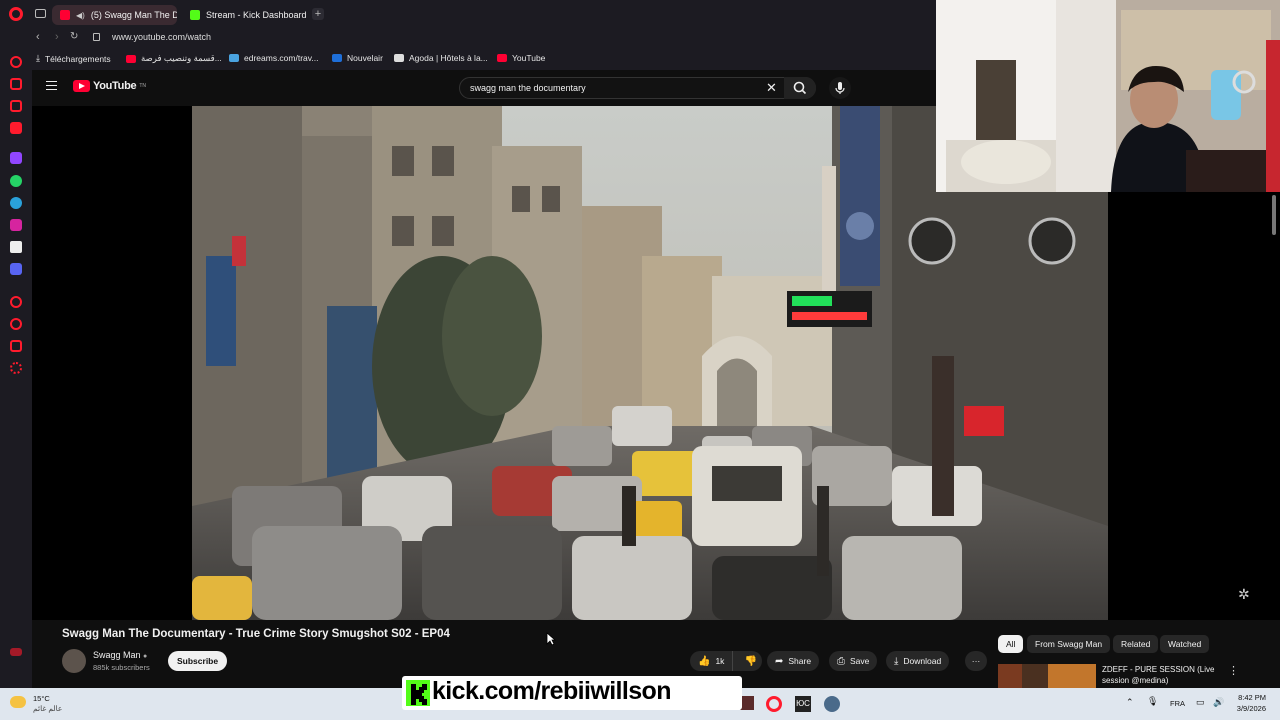 The image size is (1280, 720). Describe the element at coordinates (1185, 644) in the screenshot. I see `chip-watched: Watched` at that location.